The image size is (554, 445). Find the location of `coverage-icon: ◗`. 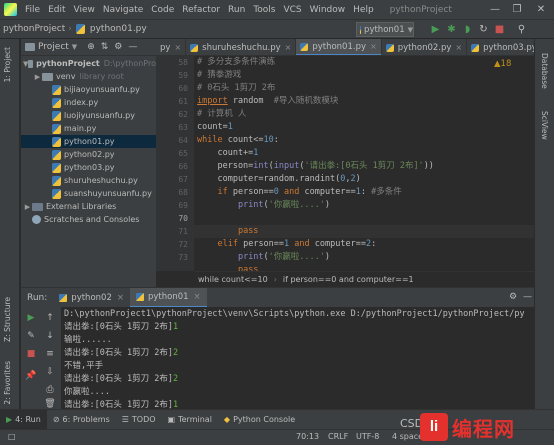

coverage-icon: ◗ is located at coordinates (467, 29).